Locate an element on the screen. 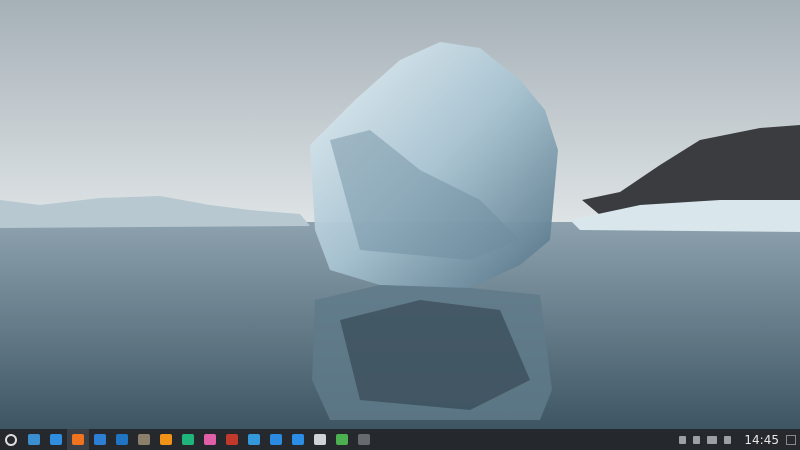  vlc-icon is located at coordinates (166, 439).